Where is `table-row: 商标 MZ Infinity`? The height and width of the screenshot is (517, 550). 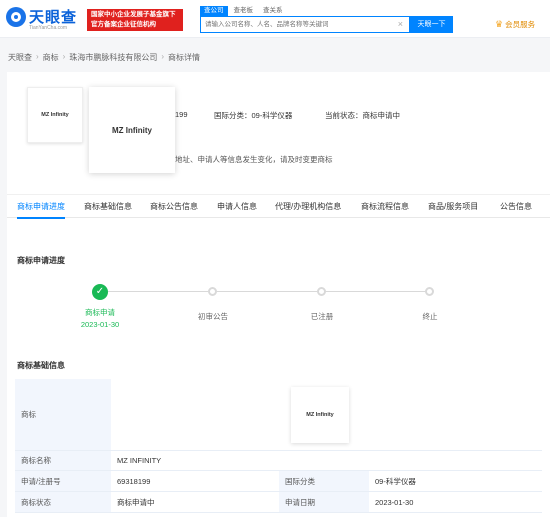
table-row: 商标 MZ Infinity is located at coordinates (278, 415).